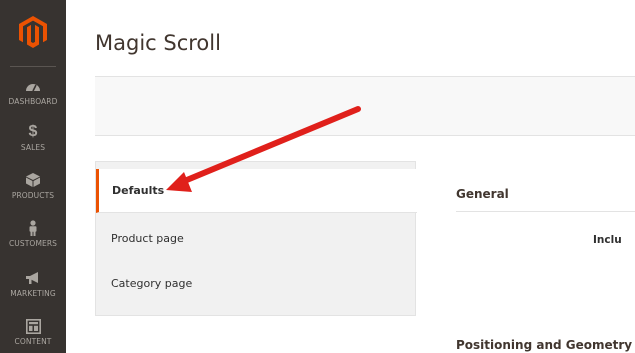  I want to click on magento-logo-icon, so click(33, 32).